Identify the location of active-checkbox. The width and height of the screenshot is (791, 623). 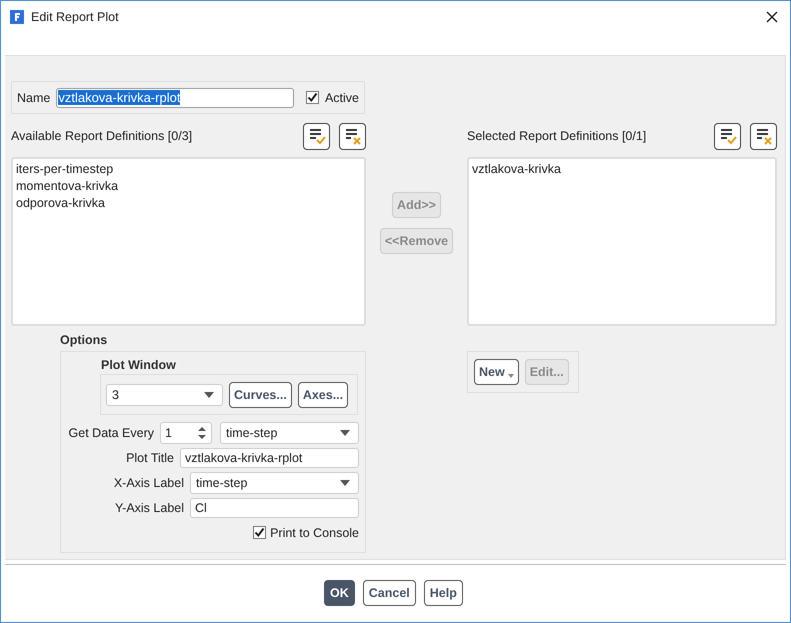
(312, 97).